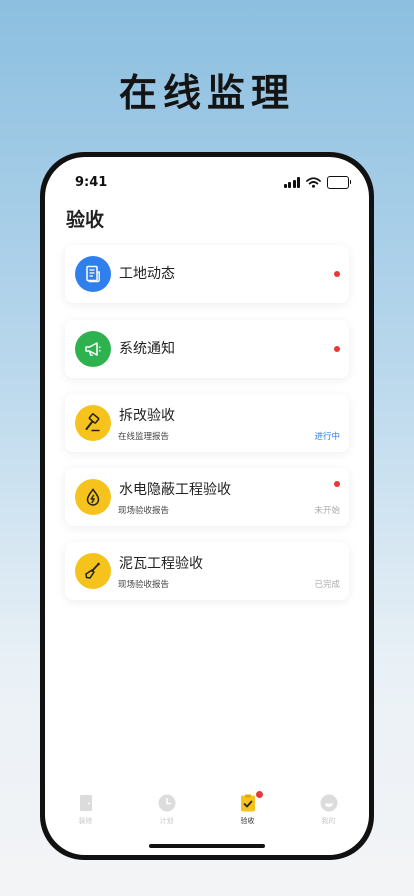 Image resolution: width=414 pixels, height=896 pixels. Describe the element at coordinates (85, 220) in the screenshot. I see `page-title: 验收` at that location.